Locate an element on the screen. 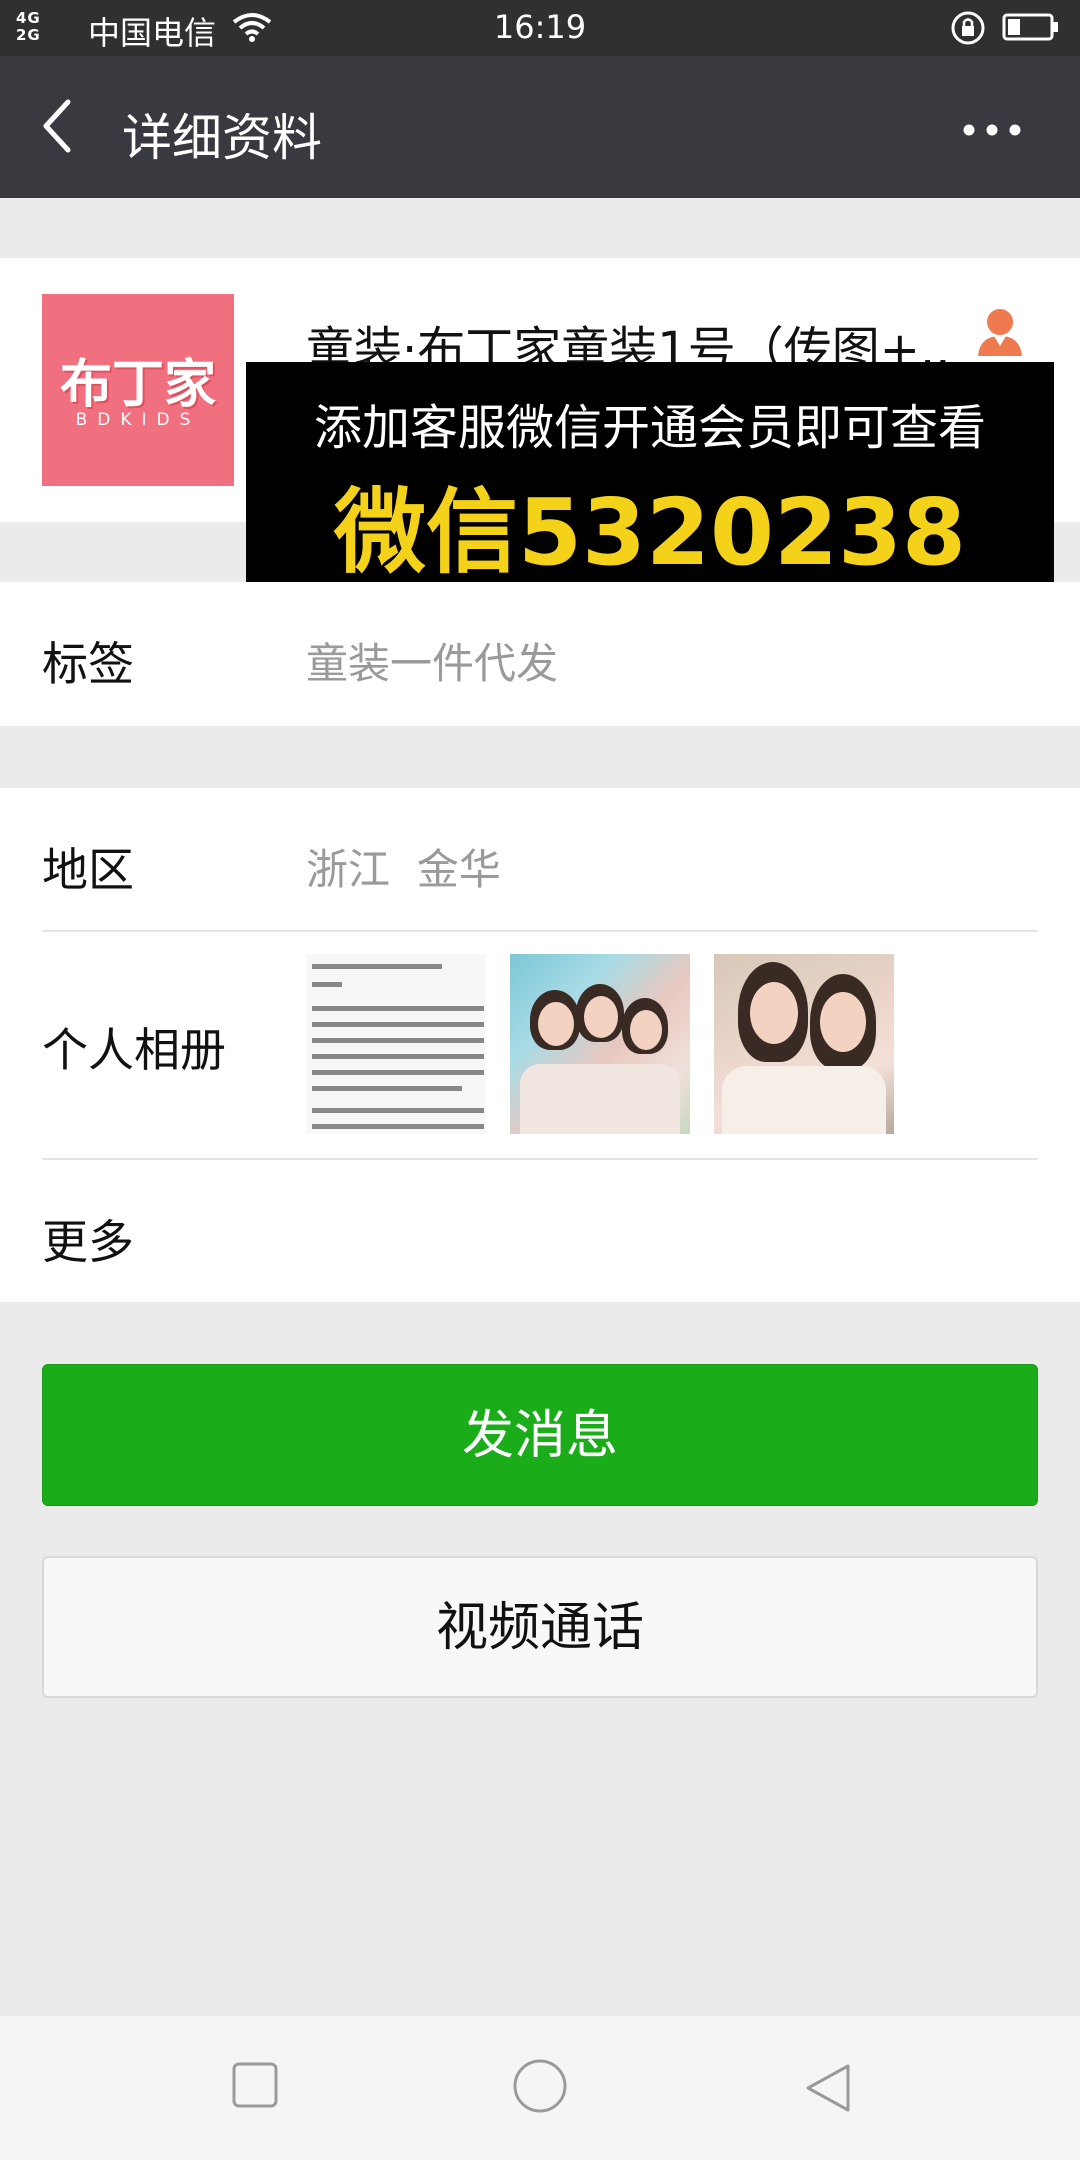  video-call-button: 视频通话 is located at coordinates (540, 1627).